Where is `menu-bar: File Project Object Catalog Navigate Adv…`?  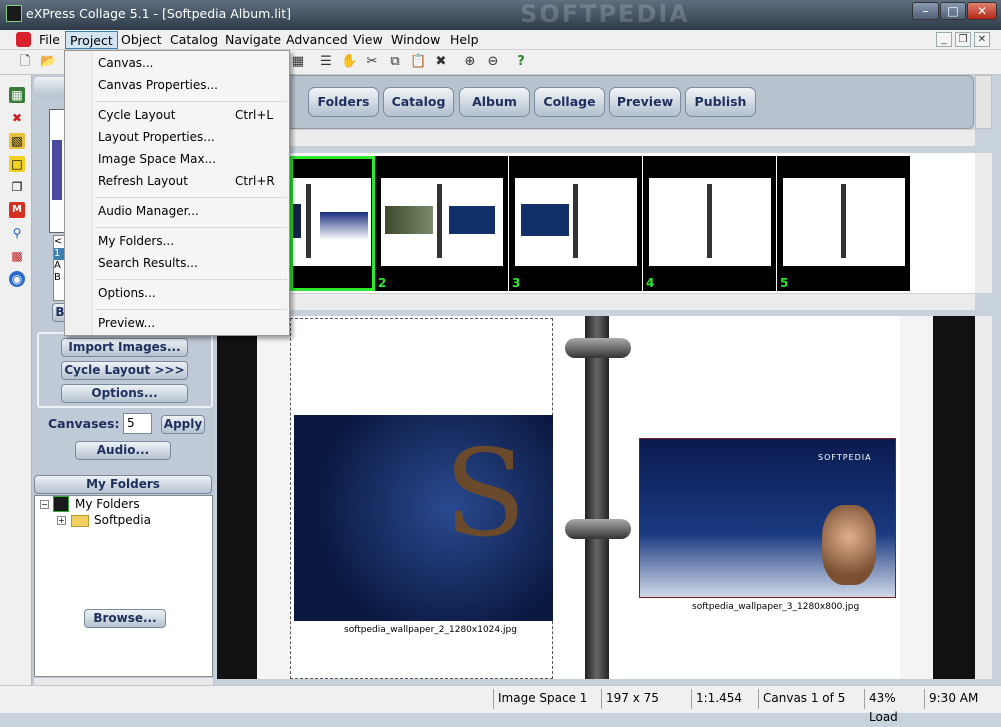
menu-bar: File Project Object Catalog Navigate Adv… is located at coordinates (500, 40).